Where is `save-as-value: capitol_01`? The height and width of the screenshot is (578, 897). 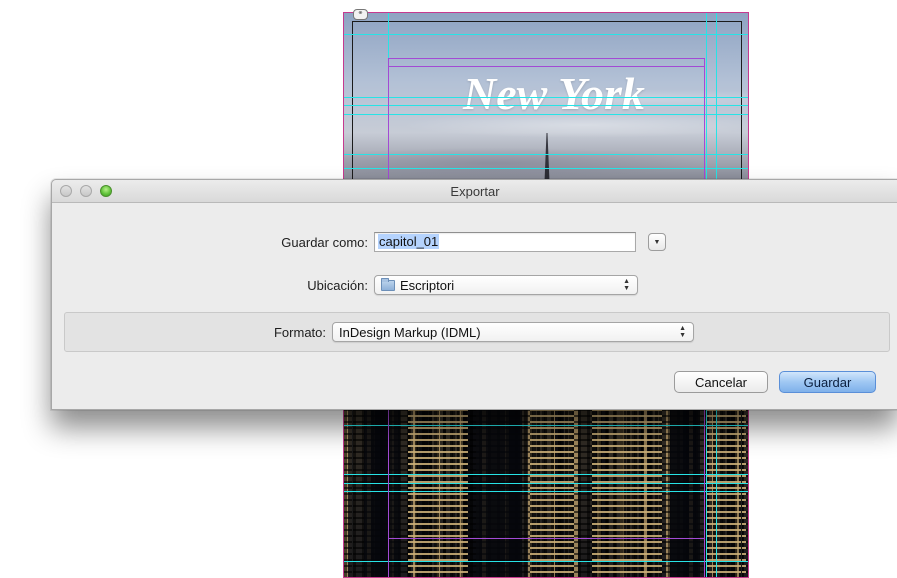 save-as-value: capitol_01 is located at coordinates (409, 241).